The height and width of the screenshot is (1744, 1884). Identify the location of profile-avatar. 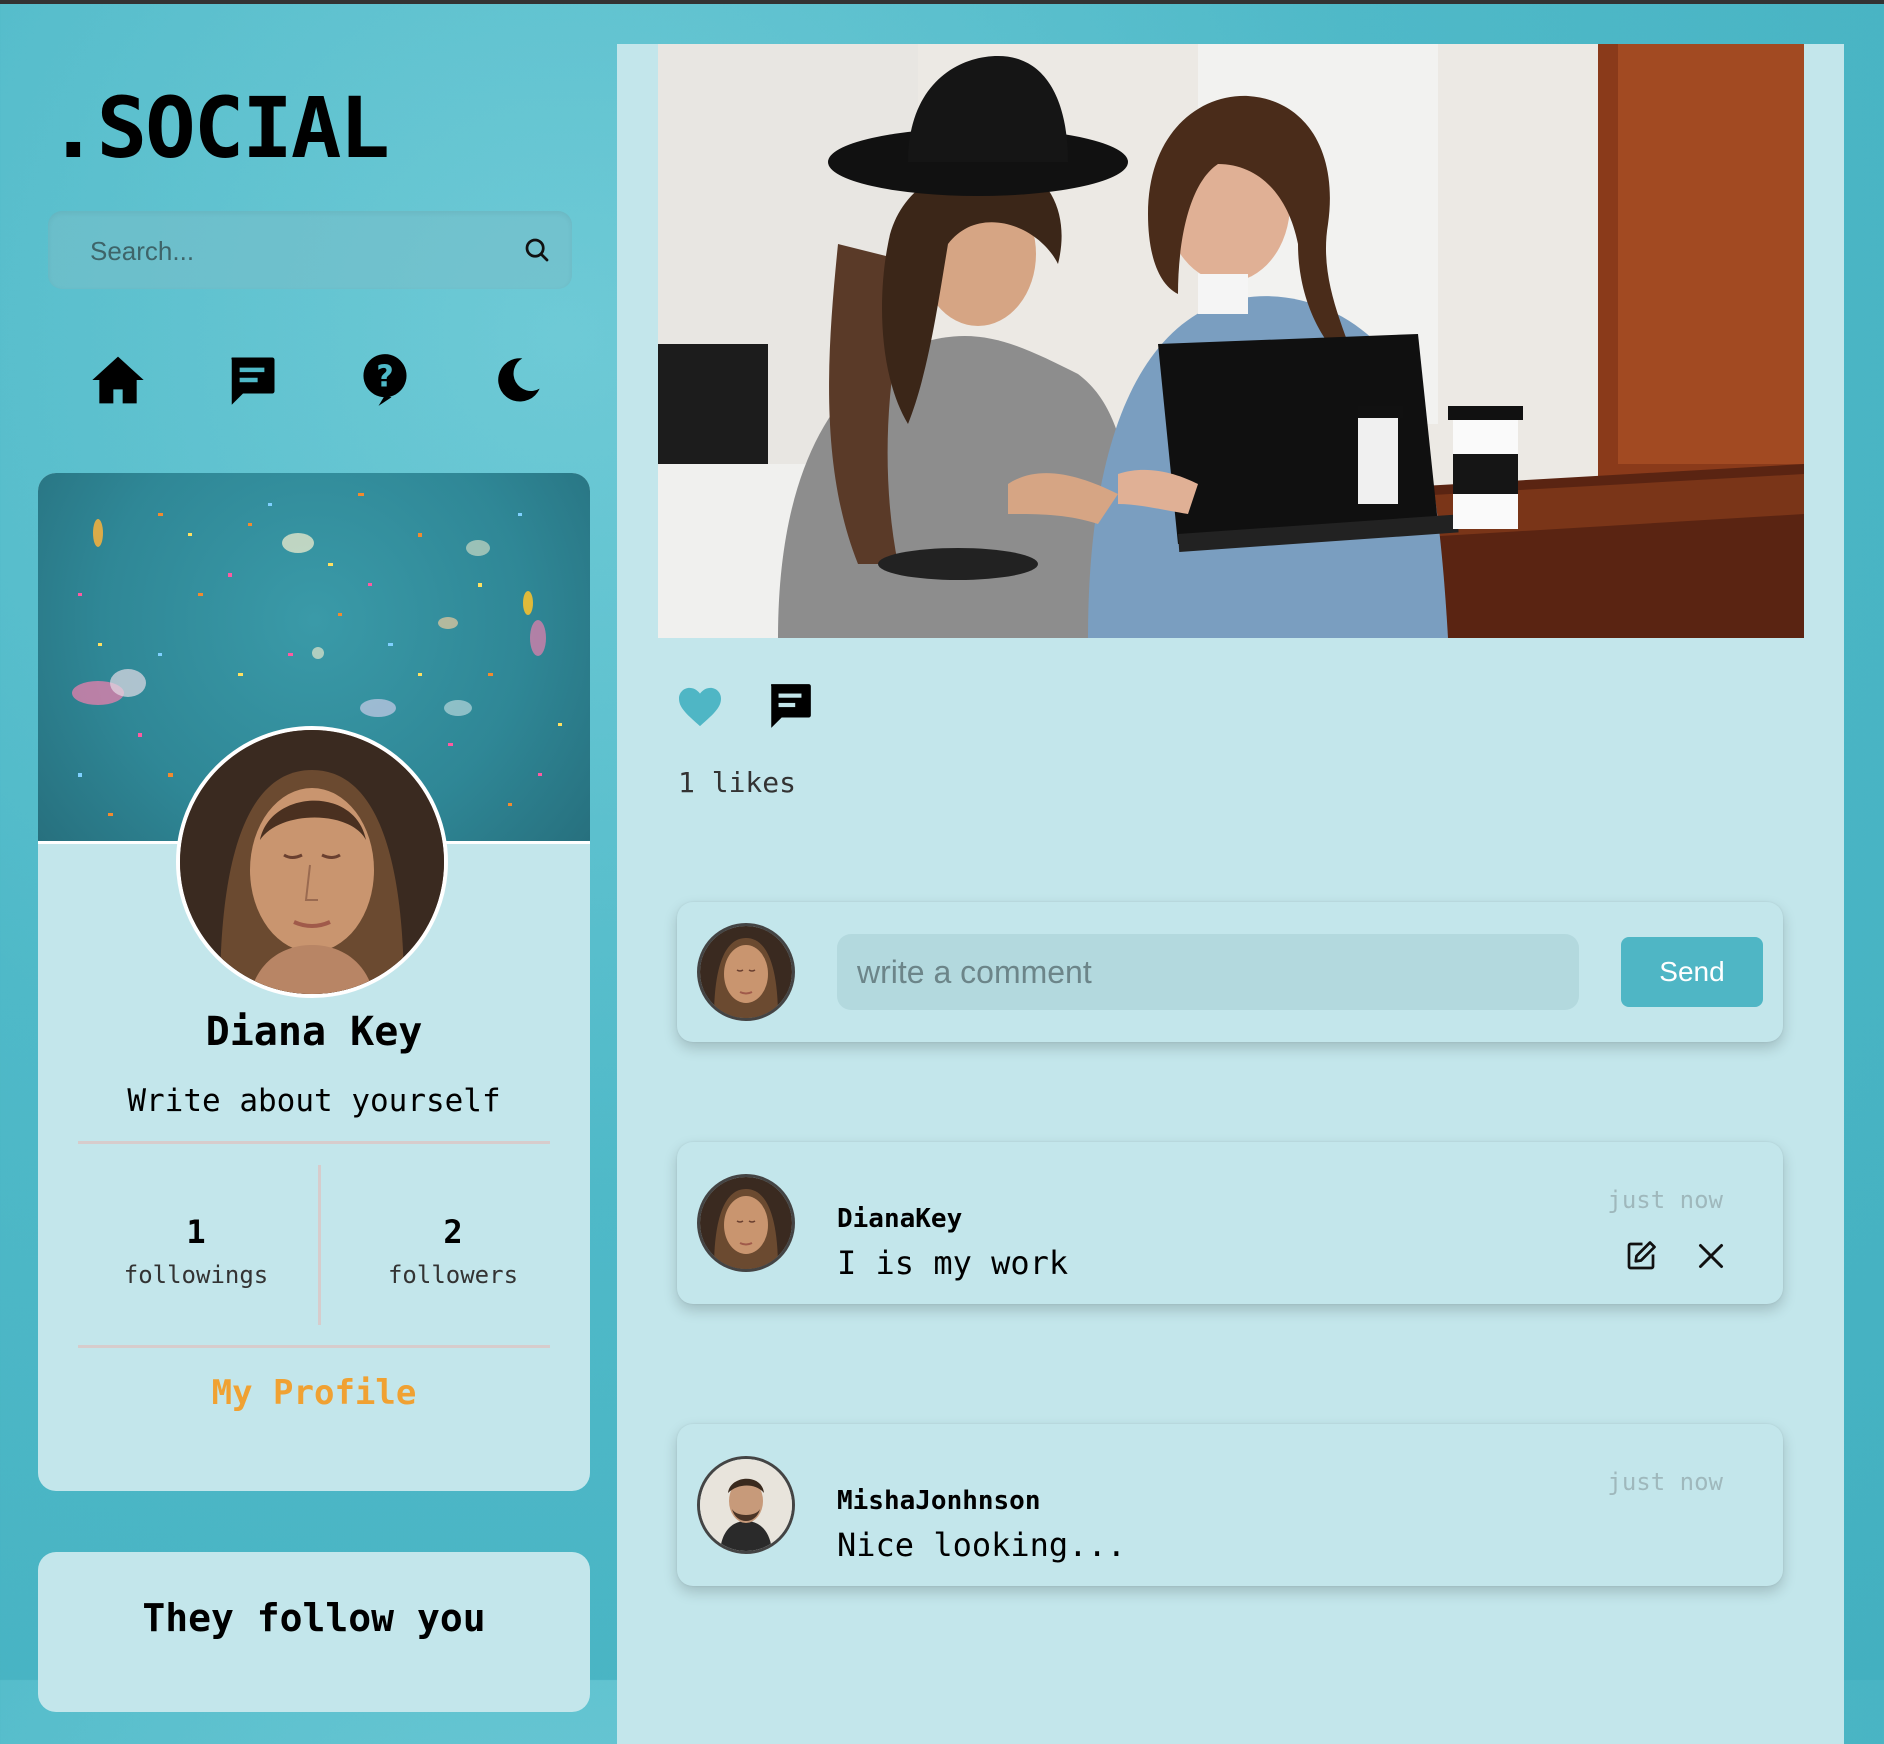
(312, 862).